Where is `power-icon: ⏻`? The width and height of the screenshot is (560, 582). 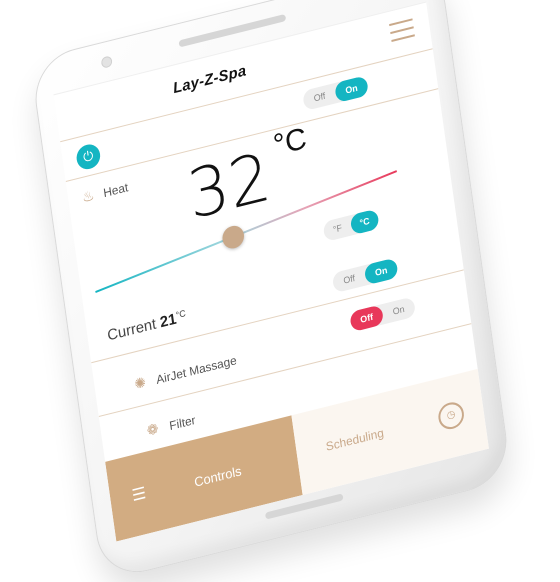 power-icon: ⏻ is located at coordinates (88, 156).